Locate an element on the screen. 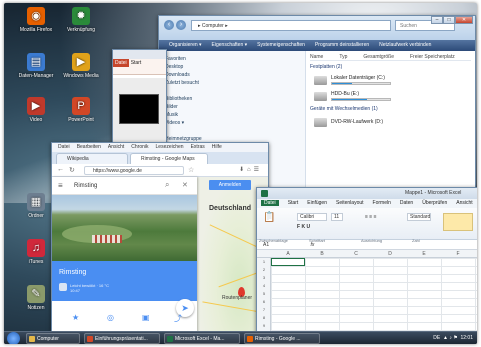 The width and height of the screenshot is (481, 347). excel-tab: Formeln is located at coordinates (382, 203).